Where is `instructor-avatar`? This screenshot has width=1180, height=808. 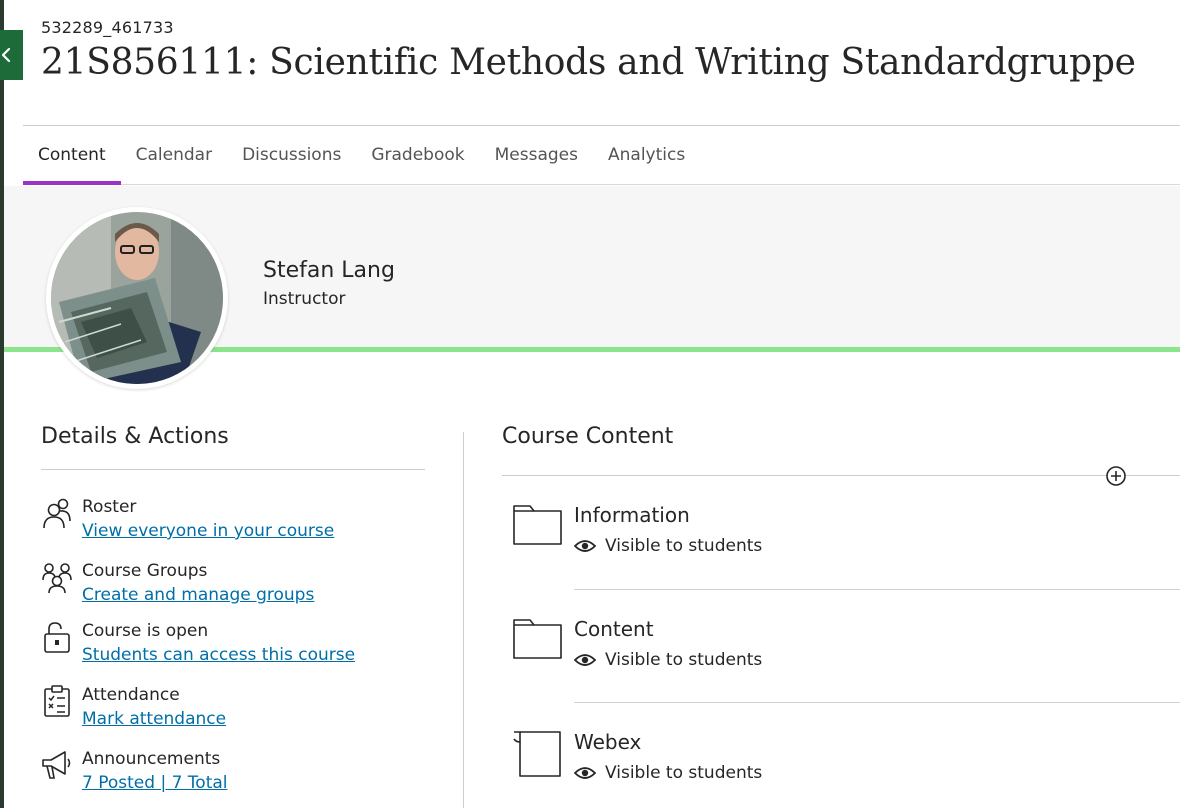
instructor-avatar is located at coordinates (137, 298).